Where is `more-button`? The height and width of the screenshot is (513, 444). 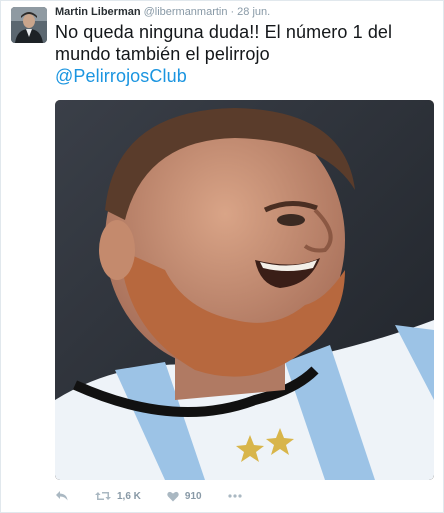 more-button is located at coordinates (234, 496).